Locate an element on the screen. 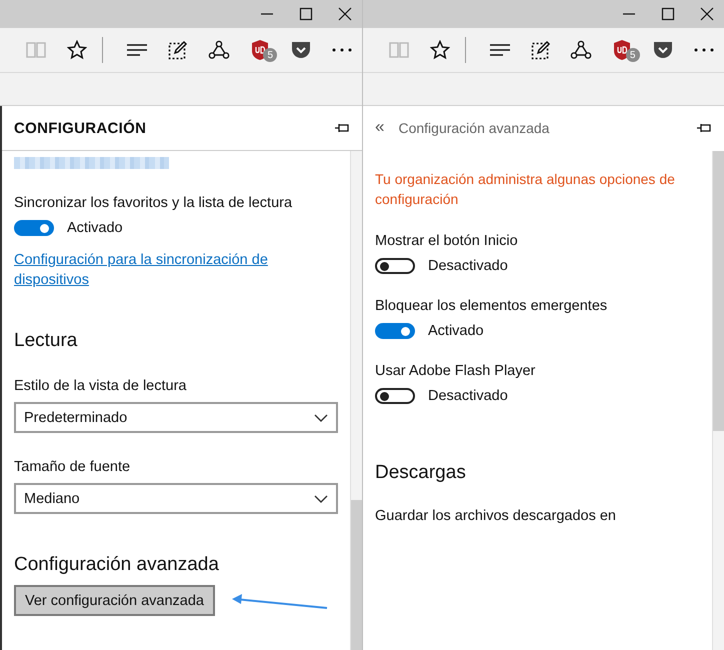 Image resolution: width=724 pixels, height=650 pixels. setting-label: Estilo de la vista de lectura is located at coordinates (101, 386).